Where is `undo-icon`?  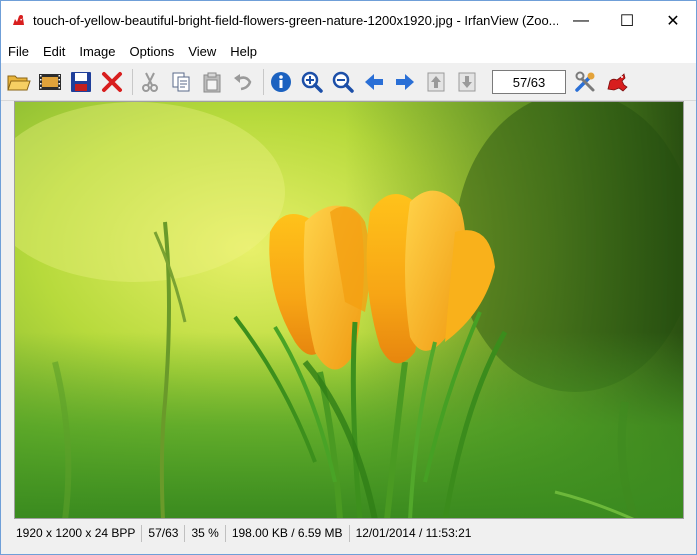
undo-icon is located at coordinates (243, 82).